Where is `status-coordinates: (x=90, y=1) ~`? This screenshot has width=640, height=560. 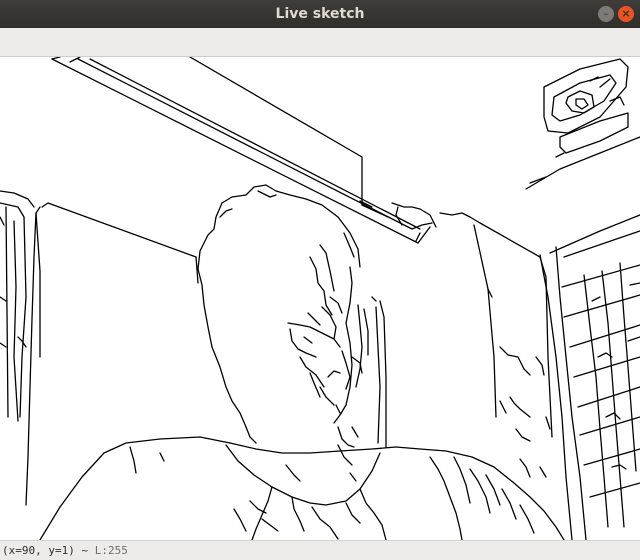
status-coordinates: (x=90, y=1) ~ is located at coordinates (45, 550).